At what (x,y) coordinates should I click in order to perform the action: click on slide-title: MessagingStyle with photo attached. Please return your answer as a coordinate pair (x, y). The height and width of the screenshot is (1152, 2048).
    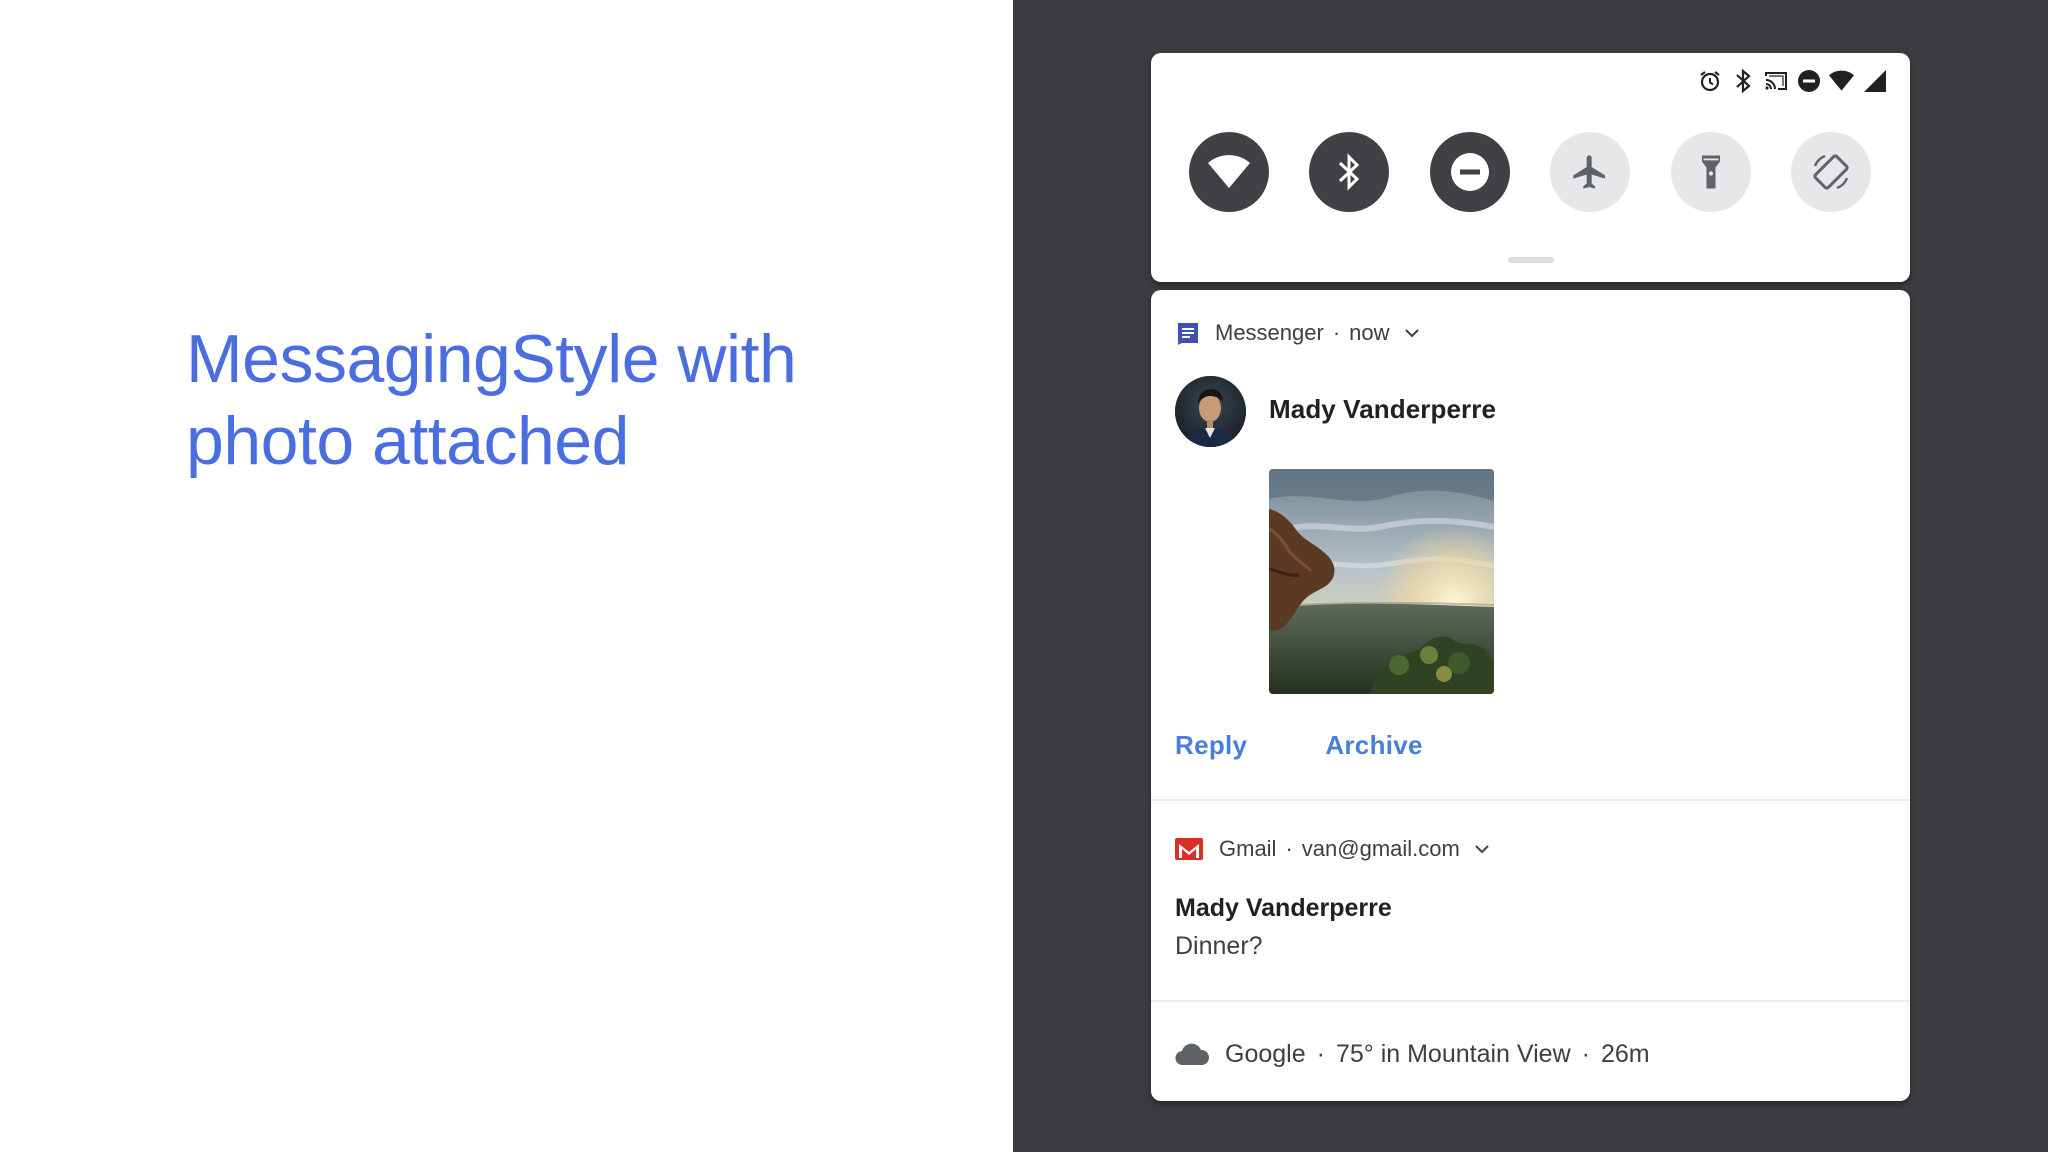
    Looking at the image, I should click on (546, 400).